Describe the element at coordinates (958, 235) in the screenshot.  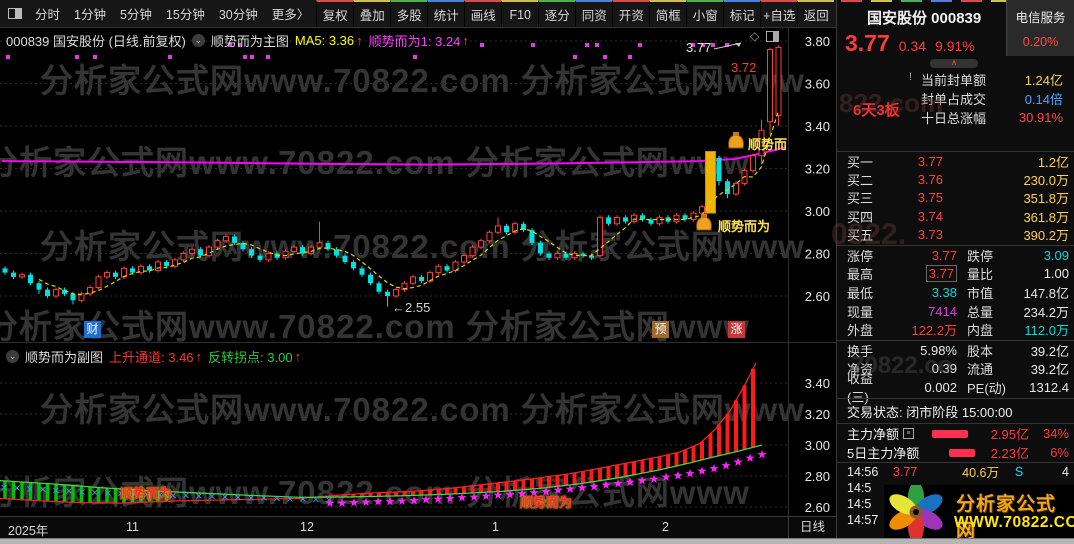
I see `bid-row: 买五 3.73 390.2万` at that location.